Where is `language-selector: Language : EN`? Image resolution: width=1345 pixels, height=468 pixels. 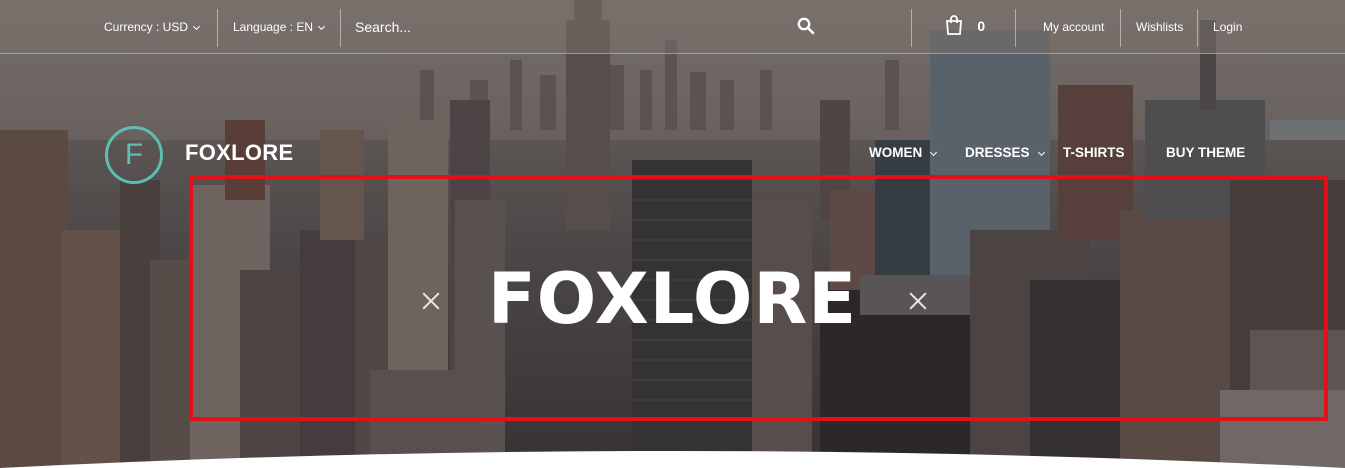
language-selector: Language : EN is located at coordinates (279, 27).